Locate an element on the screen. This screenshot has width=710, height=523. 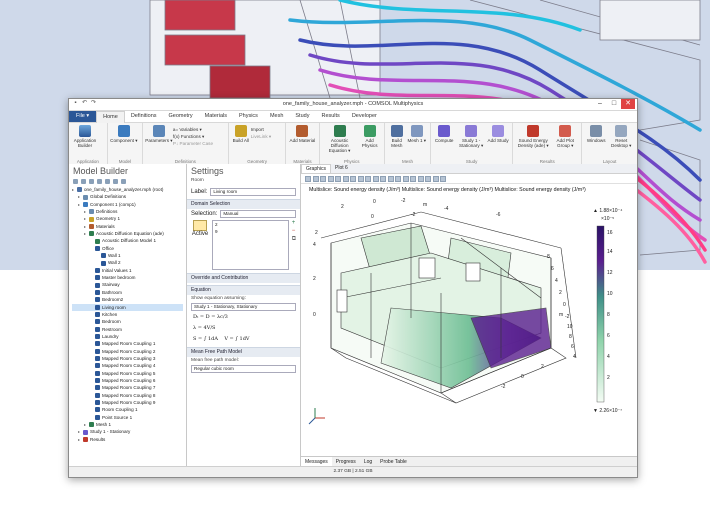
move-down-icon is located at coordinates (99, 181).